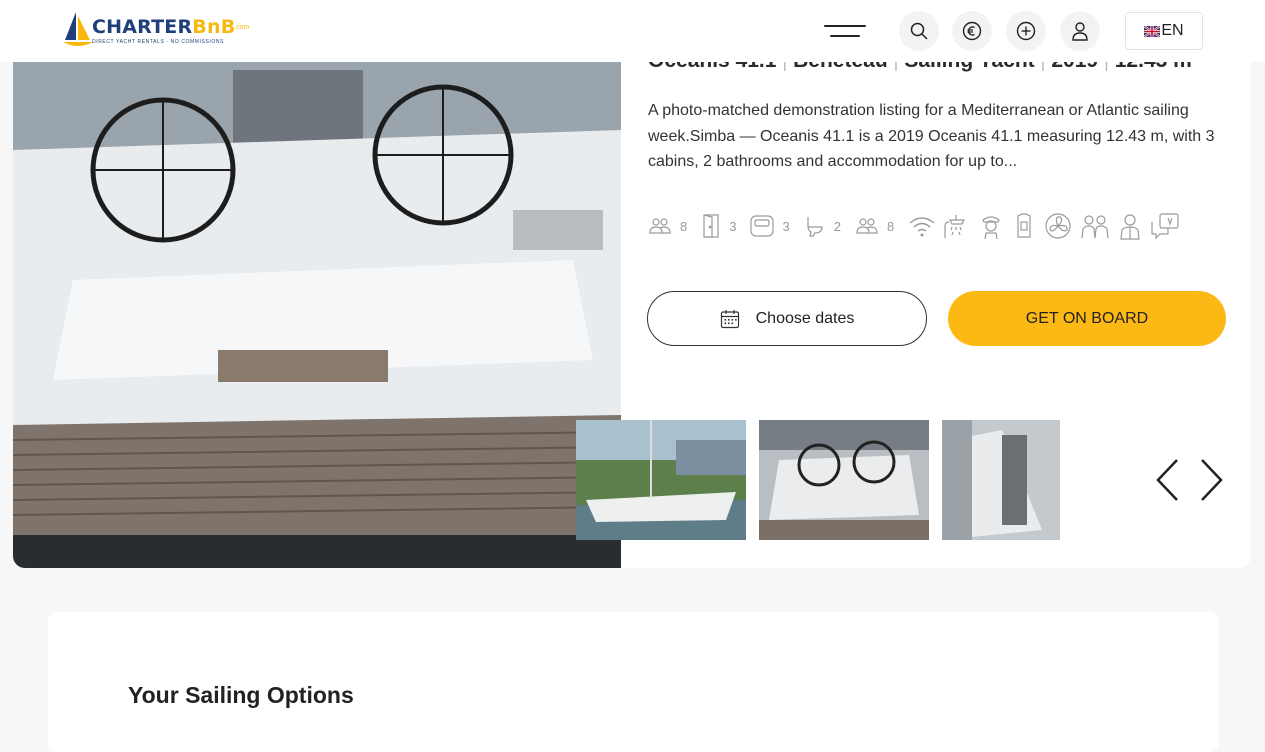  Describe the element at coordinates (1130, 227) in the screenshot. I see `host-icon` at that location.